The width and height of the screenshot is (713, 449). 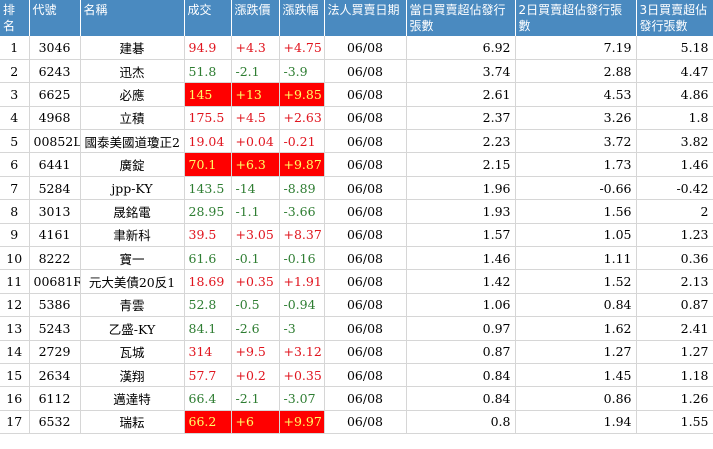 I want to click on stock-code-cell: 6243, so click(x=55, y=71).